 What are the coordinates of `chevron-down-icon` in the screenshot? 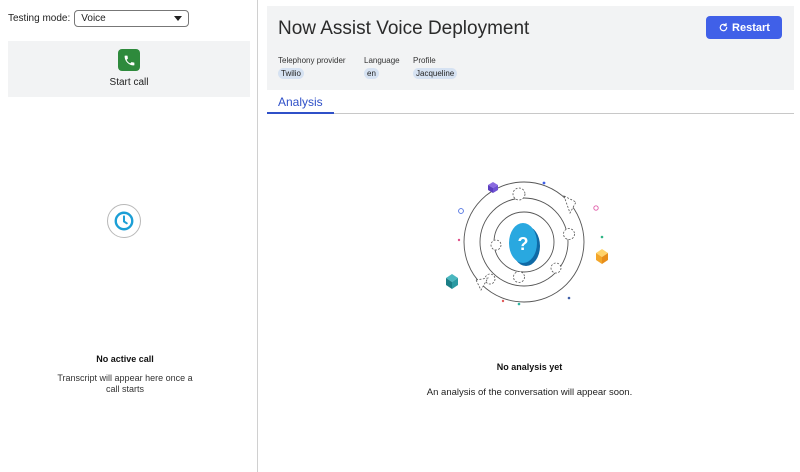 It's located at (178, 18).